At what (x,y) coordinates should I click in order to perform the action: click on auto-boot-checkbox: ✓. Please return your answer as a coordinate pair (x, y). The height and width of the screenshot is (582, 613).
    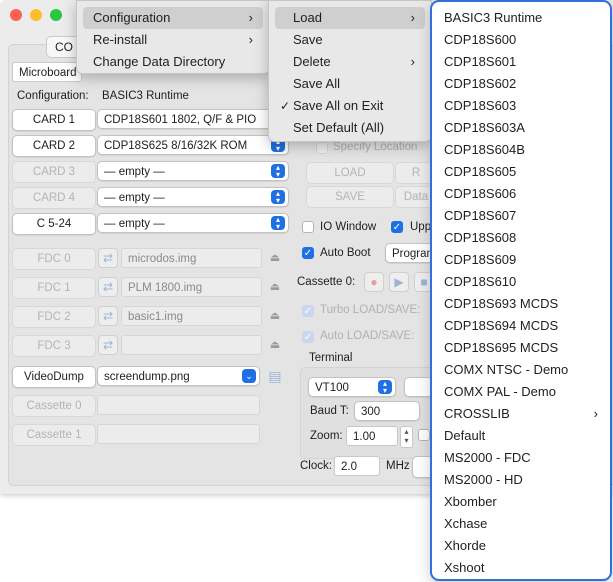
    Looking at the image, I should click on (308, 253).